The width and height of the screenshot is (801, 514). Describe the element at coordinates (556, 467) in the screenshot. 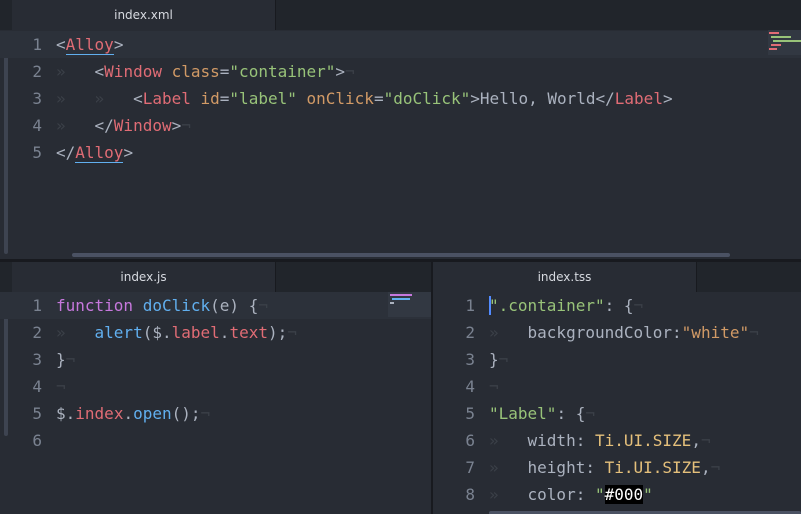

I see `code-token: height` at that location.